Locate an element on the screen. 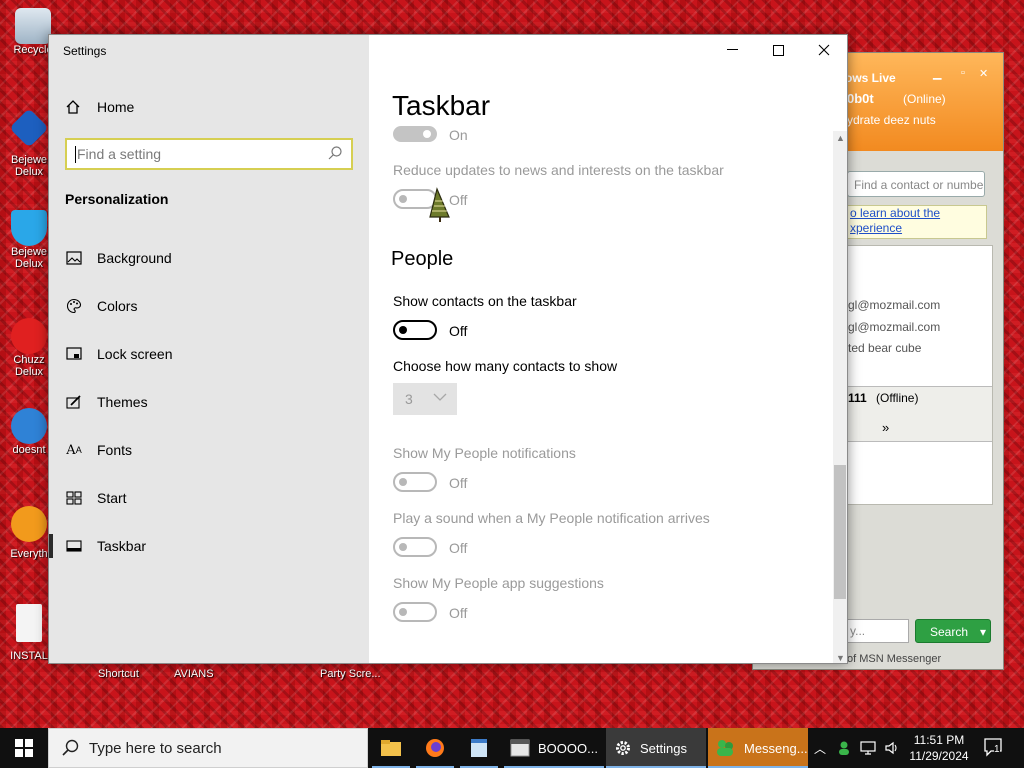  maximize-button is located at coordinates (778, 50).